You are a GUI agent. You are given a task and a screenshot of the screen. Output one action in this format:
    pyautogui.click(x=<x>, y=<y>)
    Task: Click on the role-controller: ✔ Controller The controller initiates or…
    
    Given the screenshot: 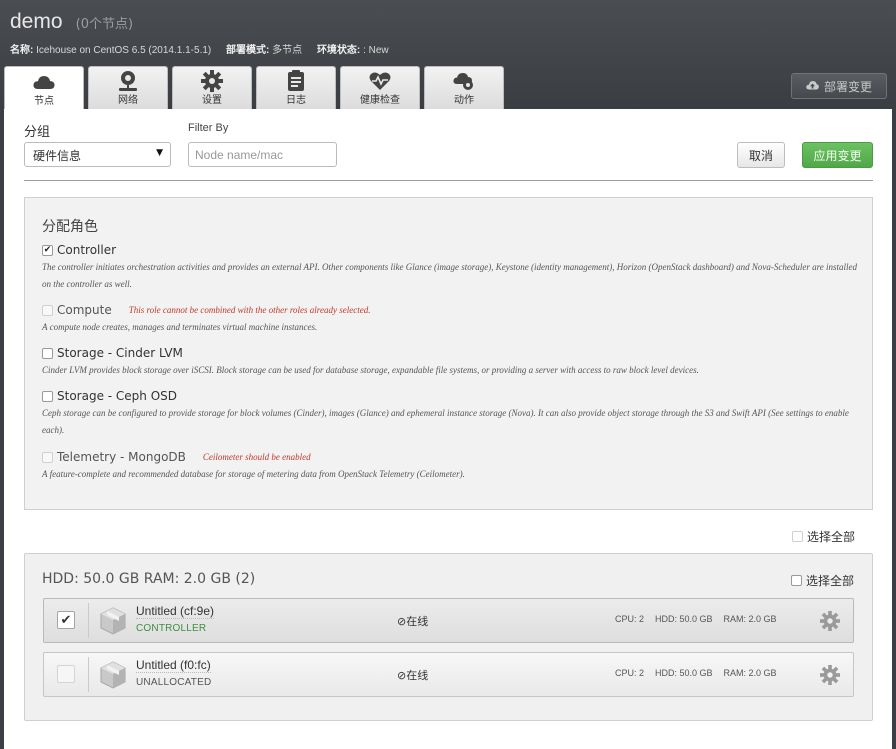 What is the action you would take?
    pyautogui.click(x=452, y=268)
    